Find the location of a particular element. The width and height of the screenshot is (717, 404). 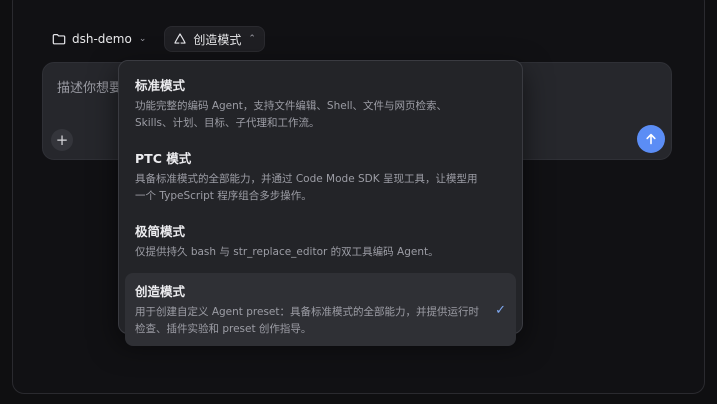

add-attachment-button: + is located at coordinates (62, 140).